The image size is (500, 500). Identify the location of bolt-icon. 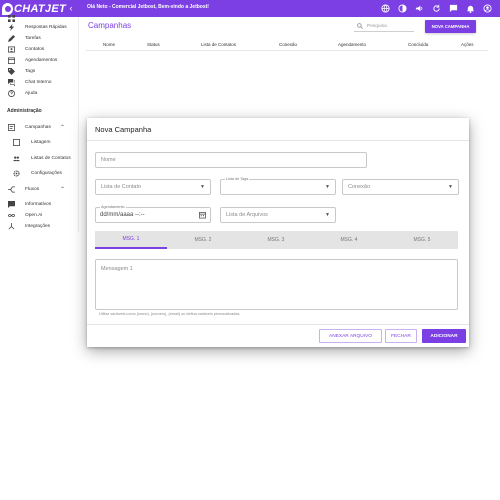
(11, 28).